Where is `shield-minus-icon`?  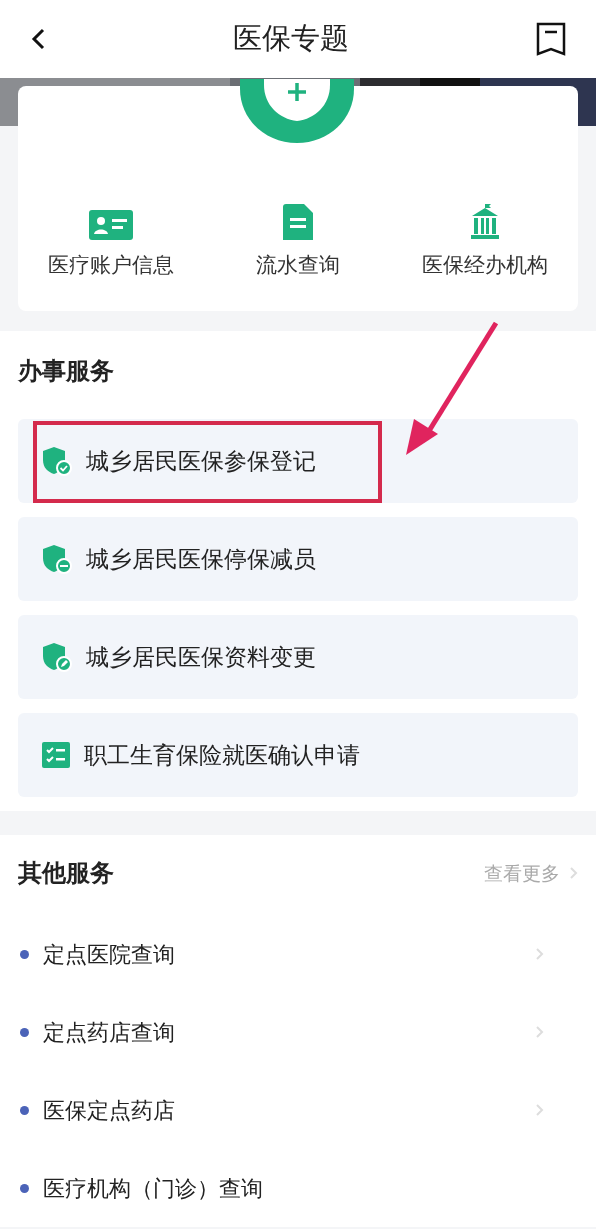
shield-minus-icon is located at coordinates (57, 559).